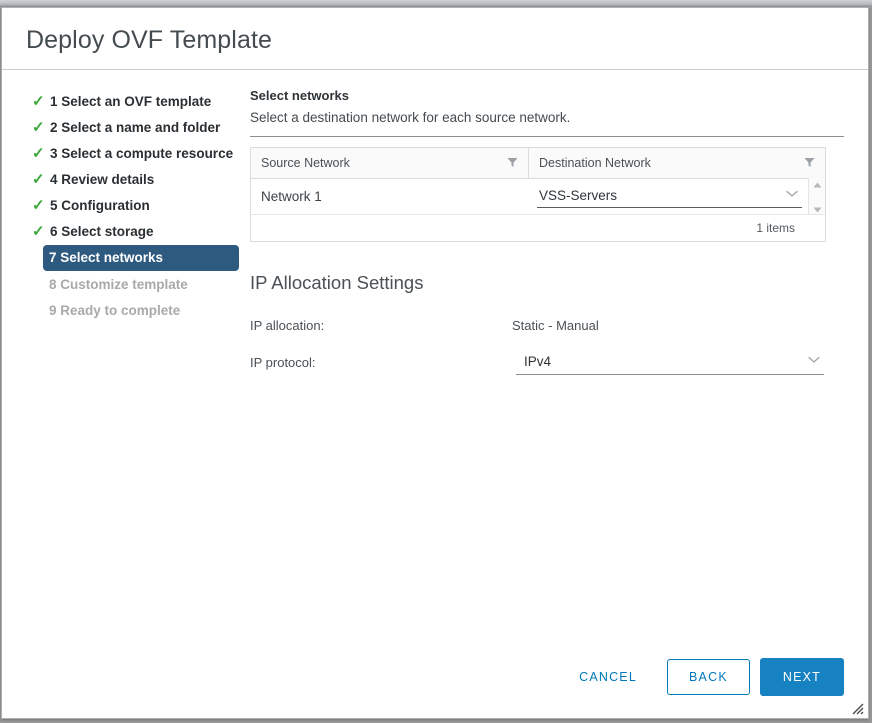  What do you see at coordinates (283, 362) in the screenshot?
I see `ip-protocol-label: IP protocol:` at bounding box center [283, 362].